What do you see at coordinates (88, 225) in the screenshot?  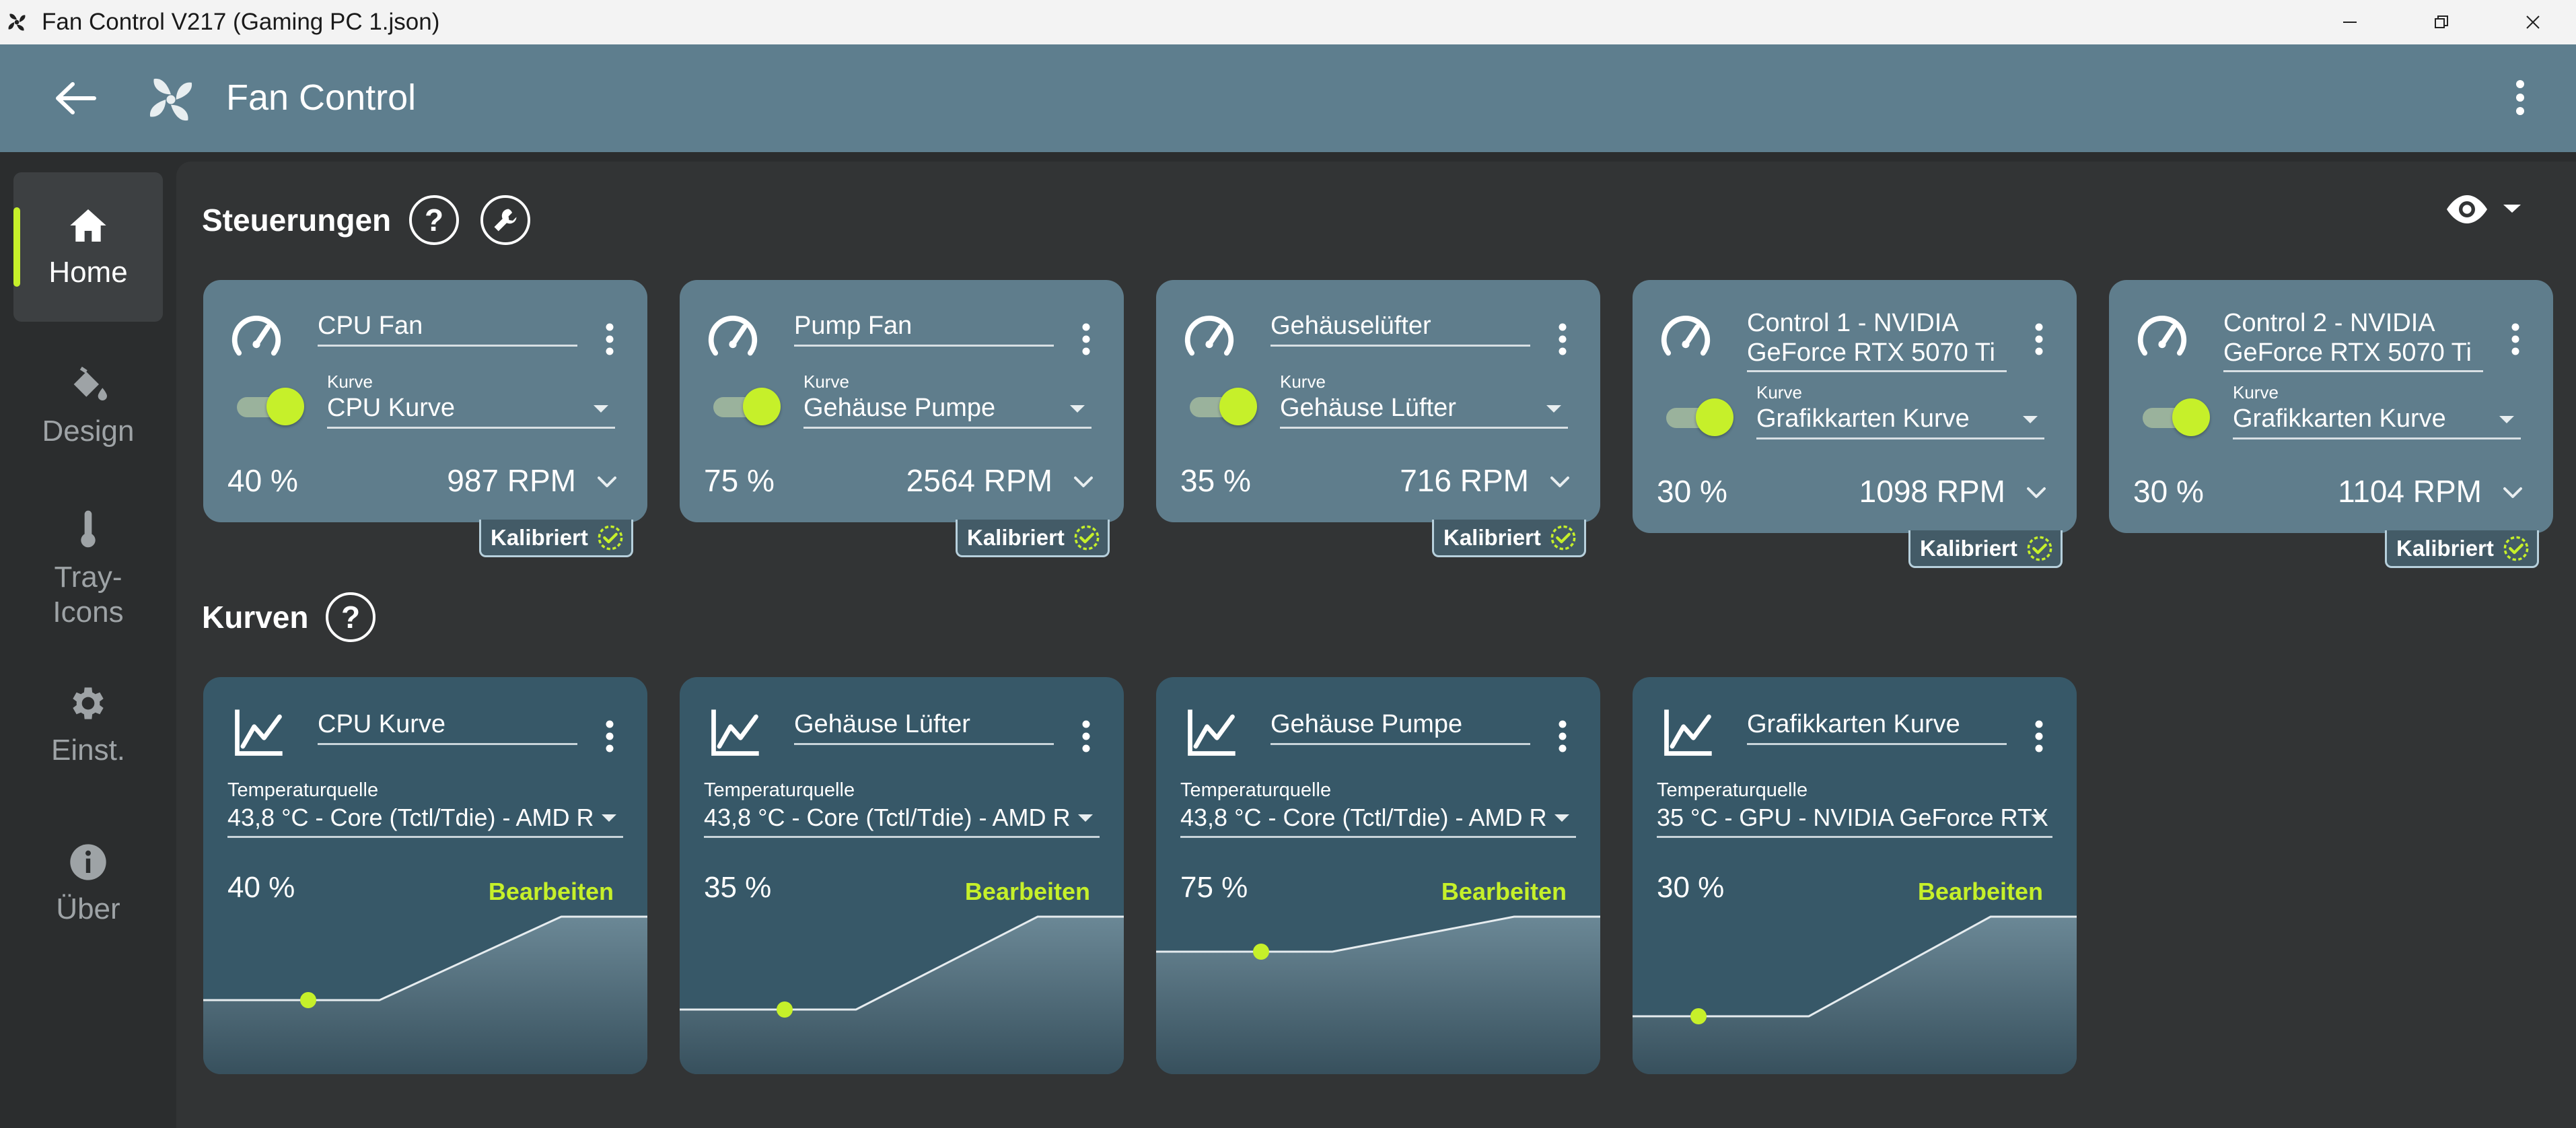 I see `home-icon` at bounding box center [88, 225].